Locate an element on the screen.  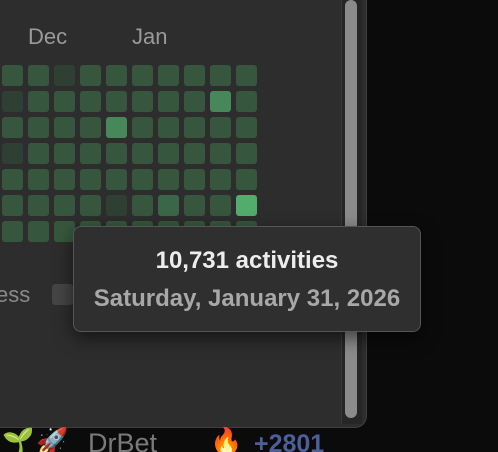
legend-swatch is located at coordinates (62, 294).